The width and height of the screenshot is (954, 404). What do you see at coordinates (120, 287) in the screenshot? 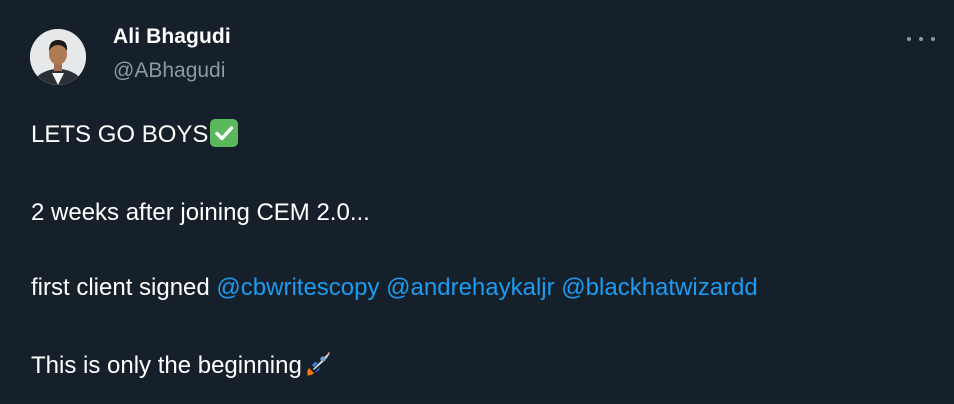
I see `tweet-text-3: first client signed` at bounding box center [120, 287].